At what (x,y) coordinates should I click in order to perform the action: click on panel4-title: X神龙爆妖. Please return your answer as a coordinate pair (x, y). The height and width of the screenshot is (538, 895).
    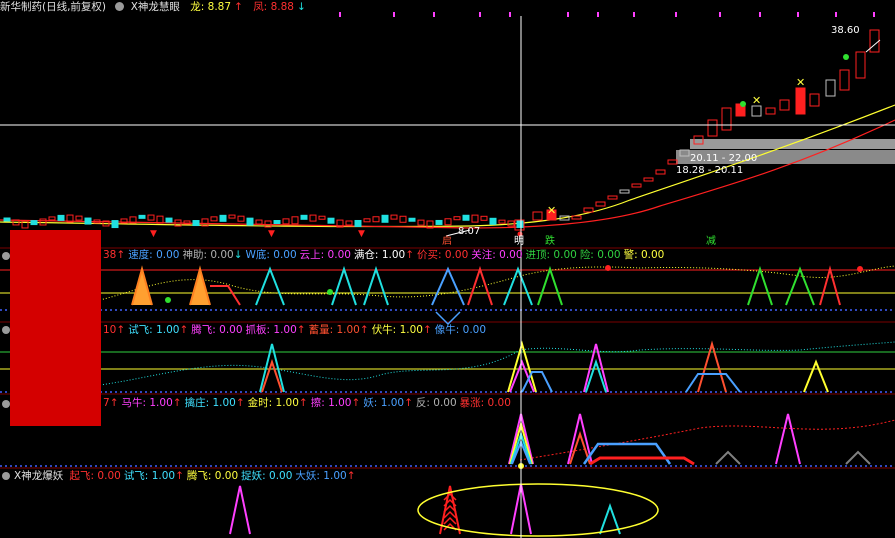
    Looking at the image, I should click on (38, 476).